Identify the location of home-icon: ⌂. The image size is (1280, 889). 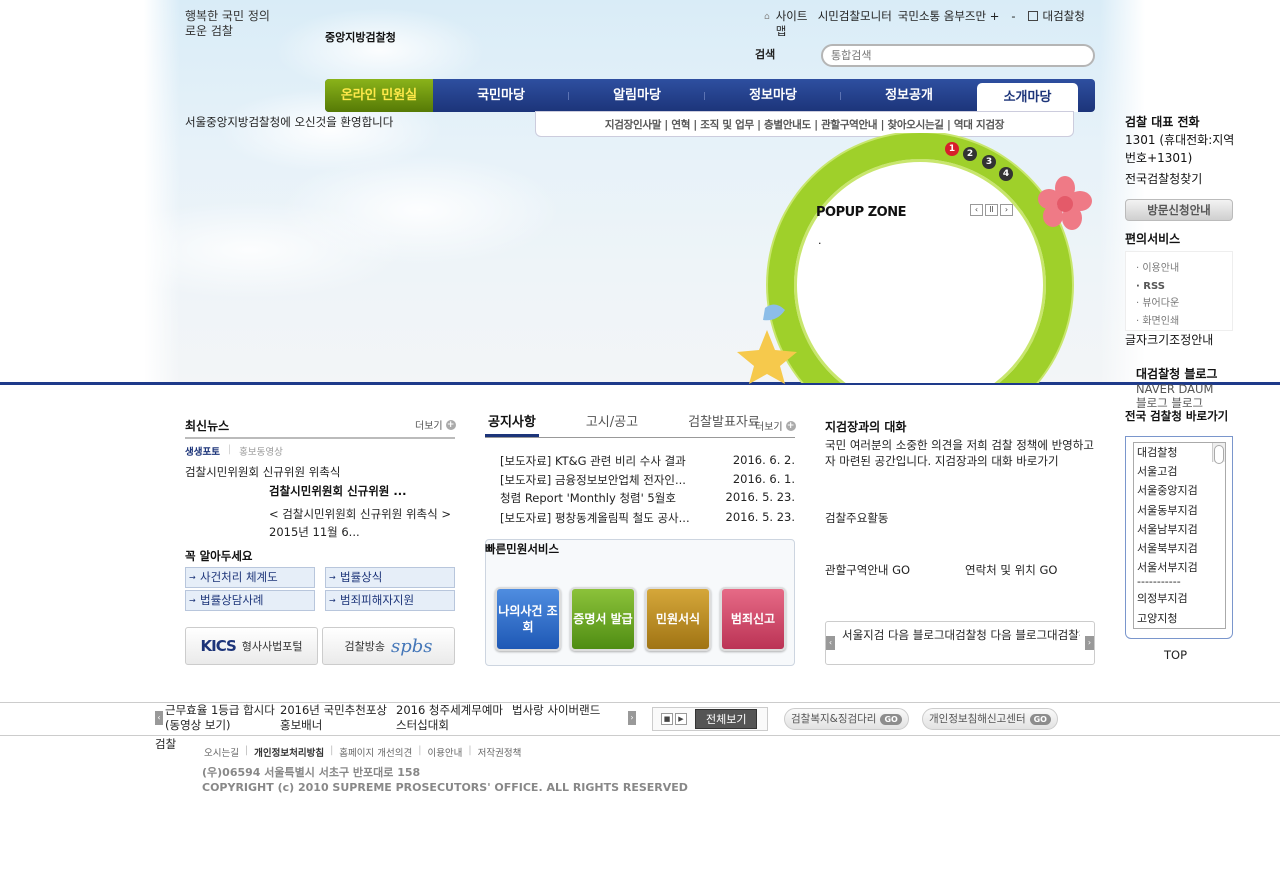
(767, 17).